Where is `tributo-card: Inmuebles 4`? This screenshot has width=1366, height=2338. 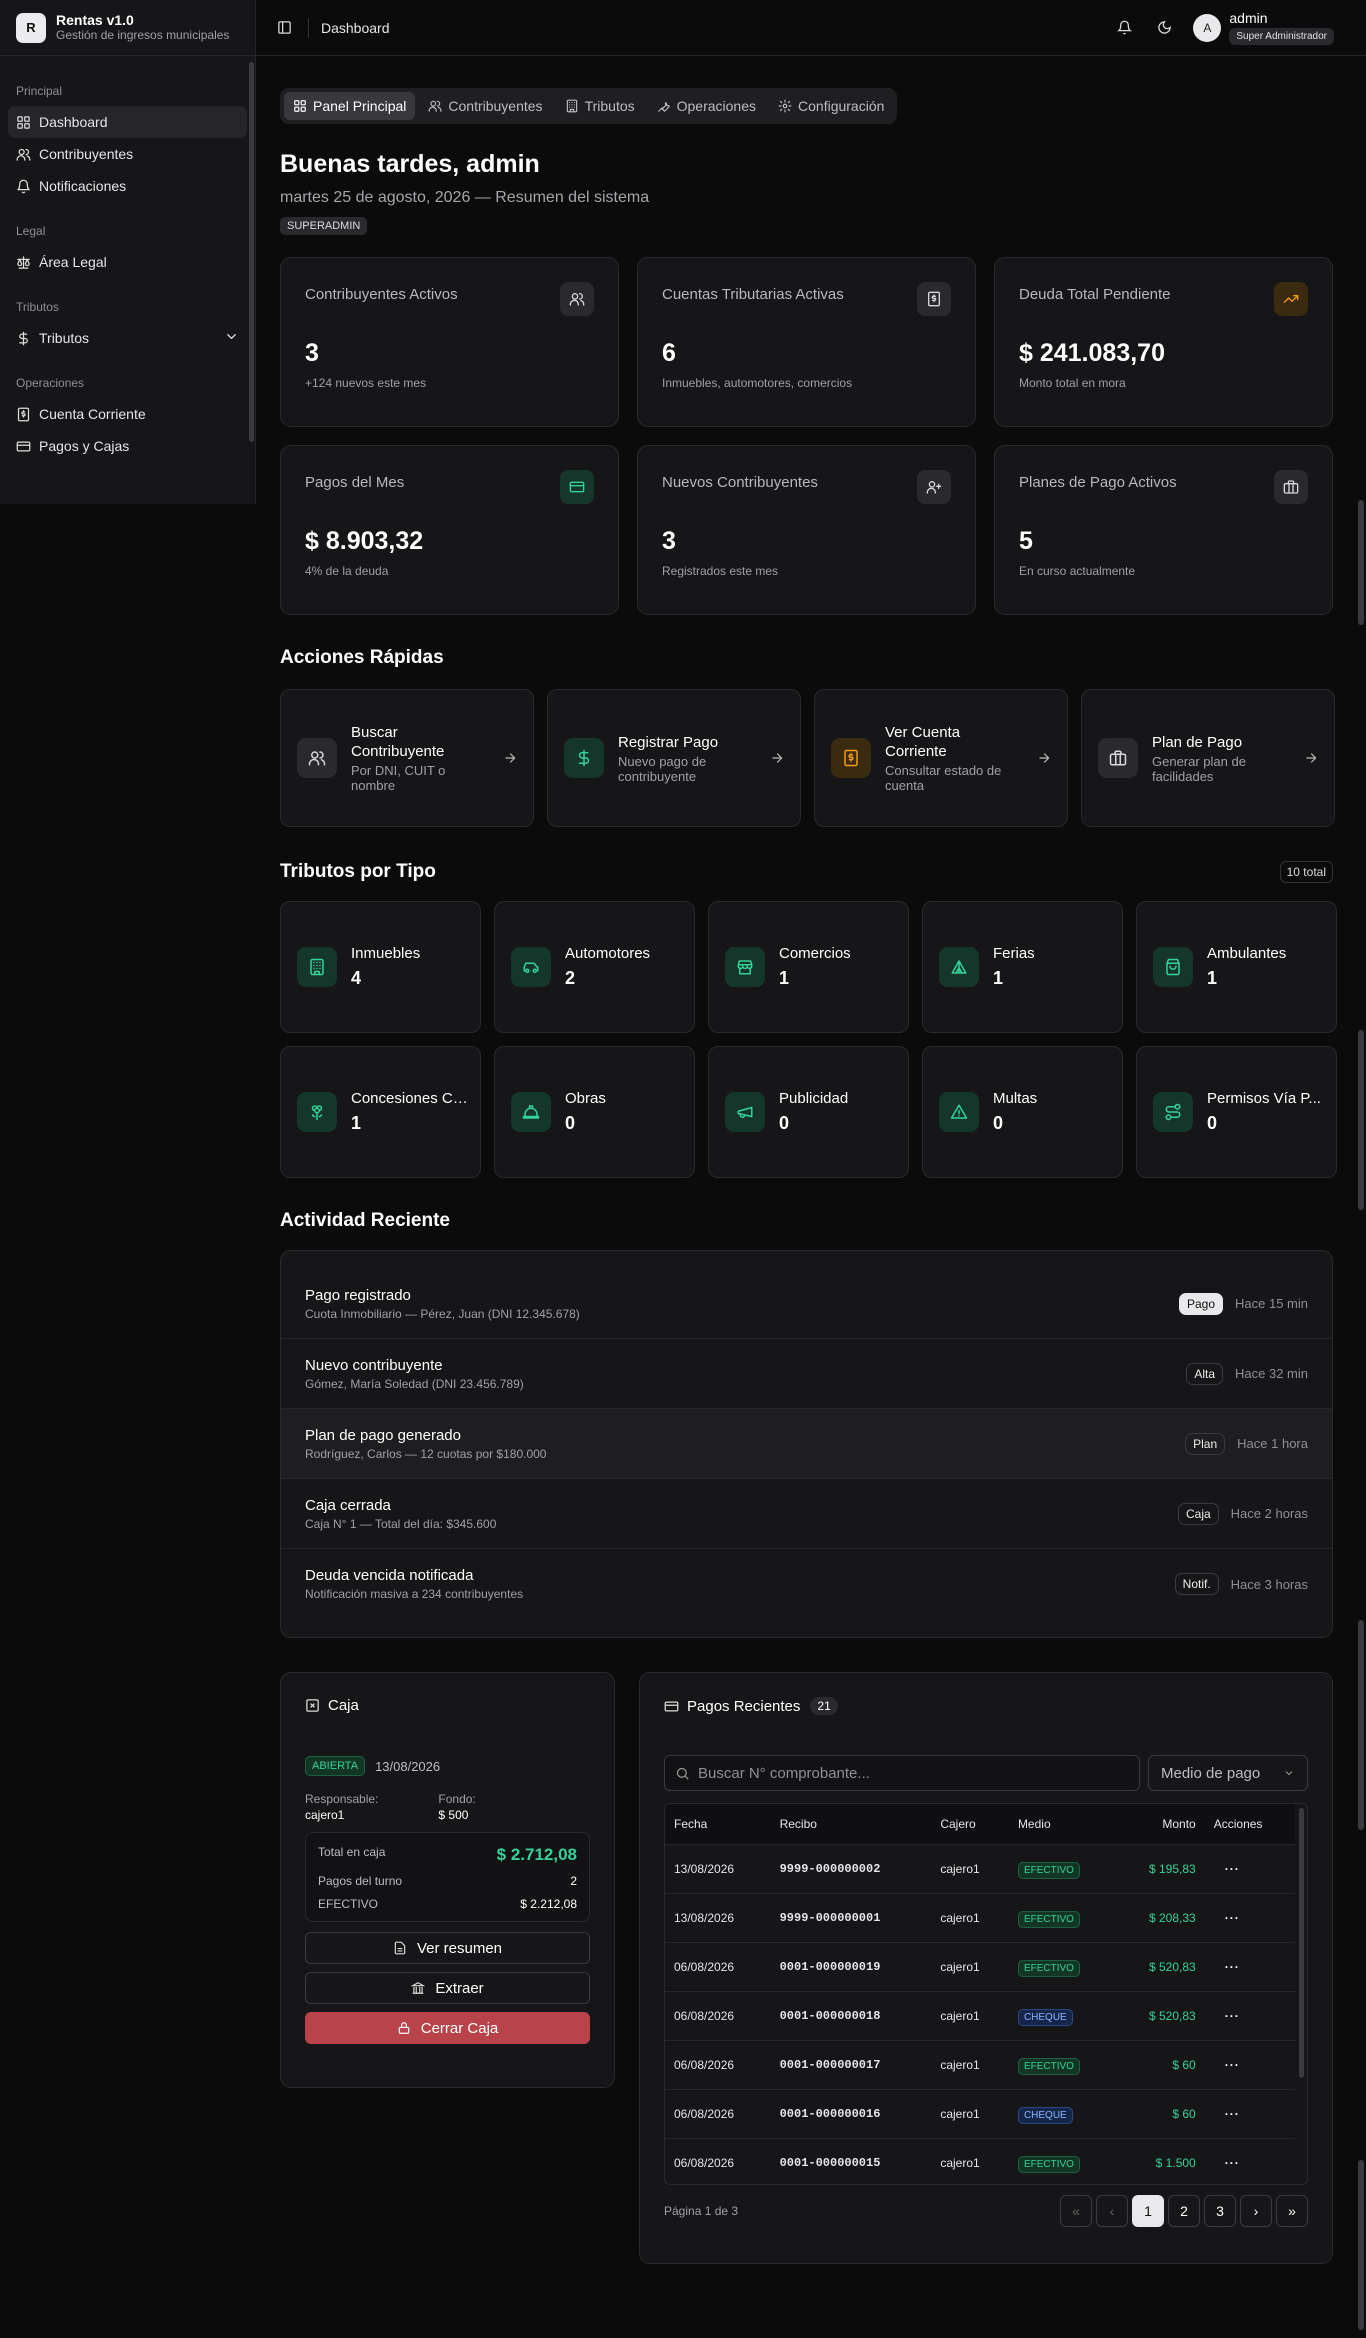
tributo-card: Inmuebles 4 is located at coordinates (380, 967).